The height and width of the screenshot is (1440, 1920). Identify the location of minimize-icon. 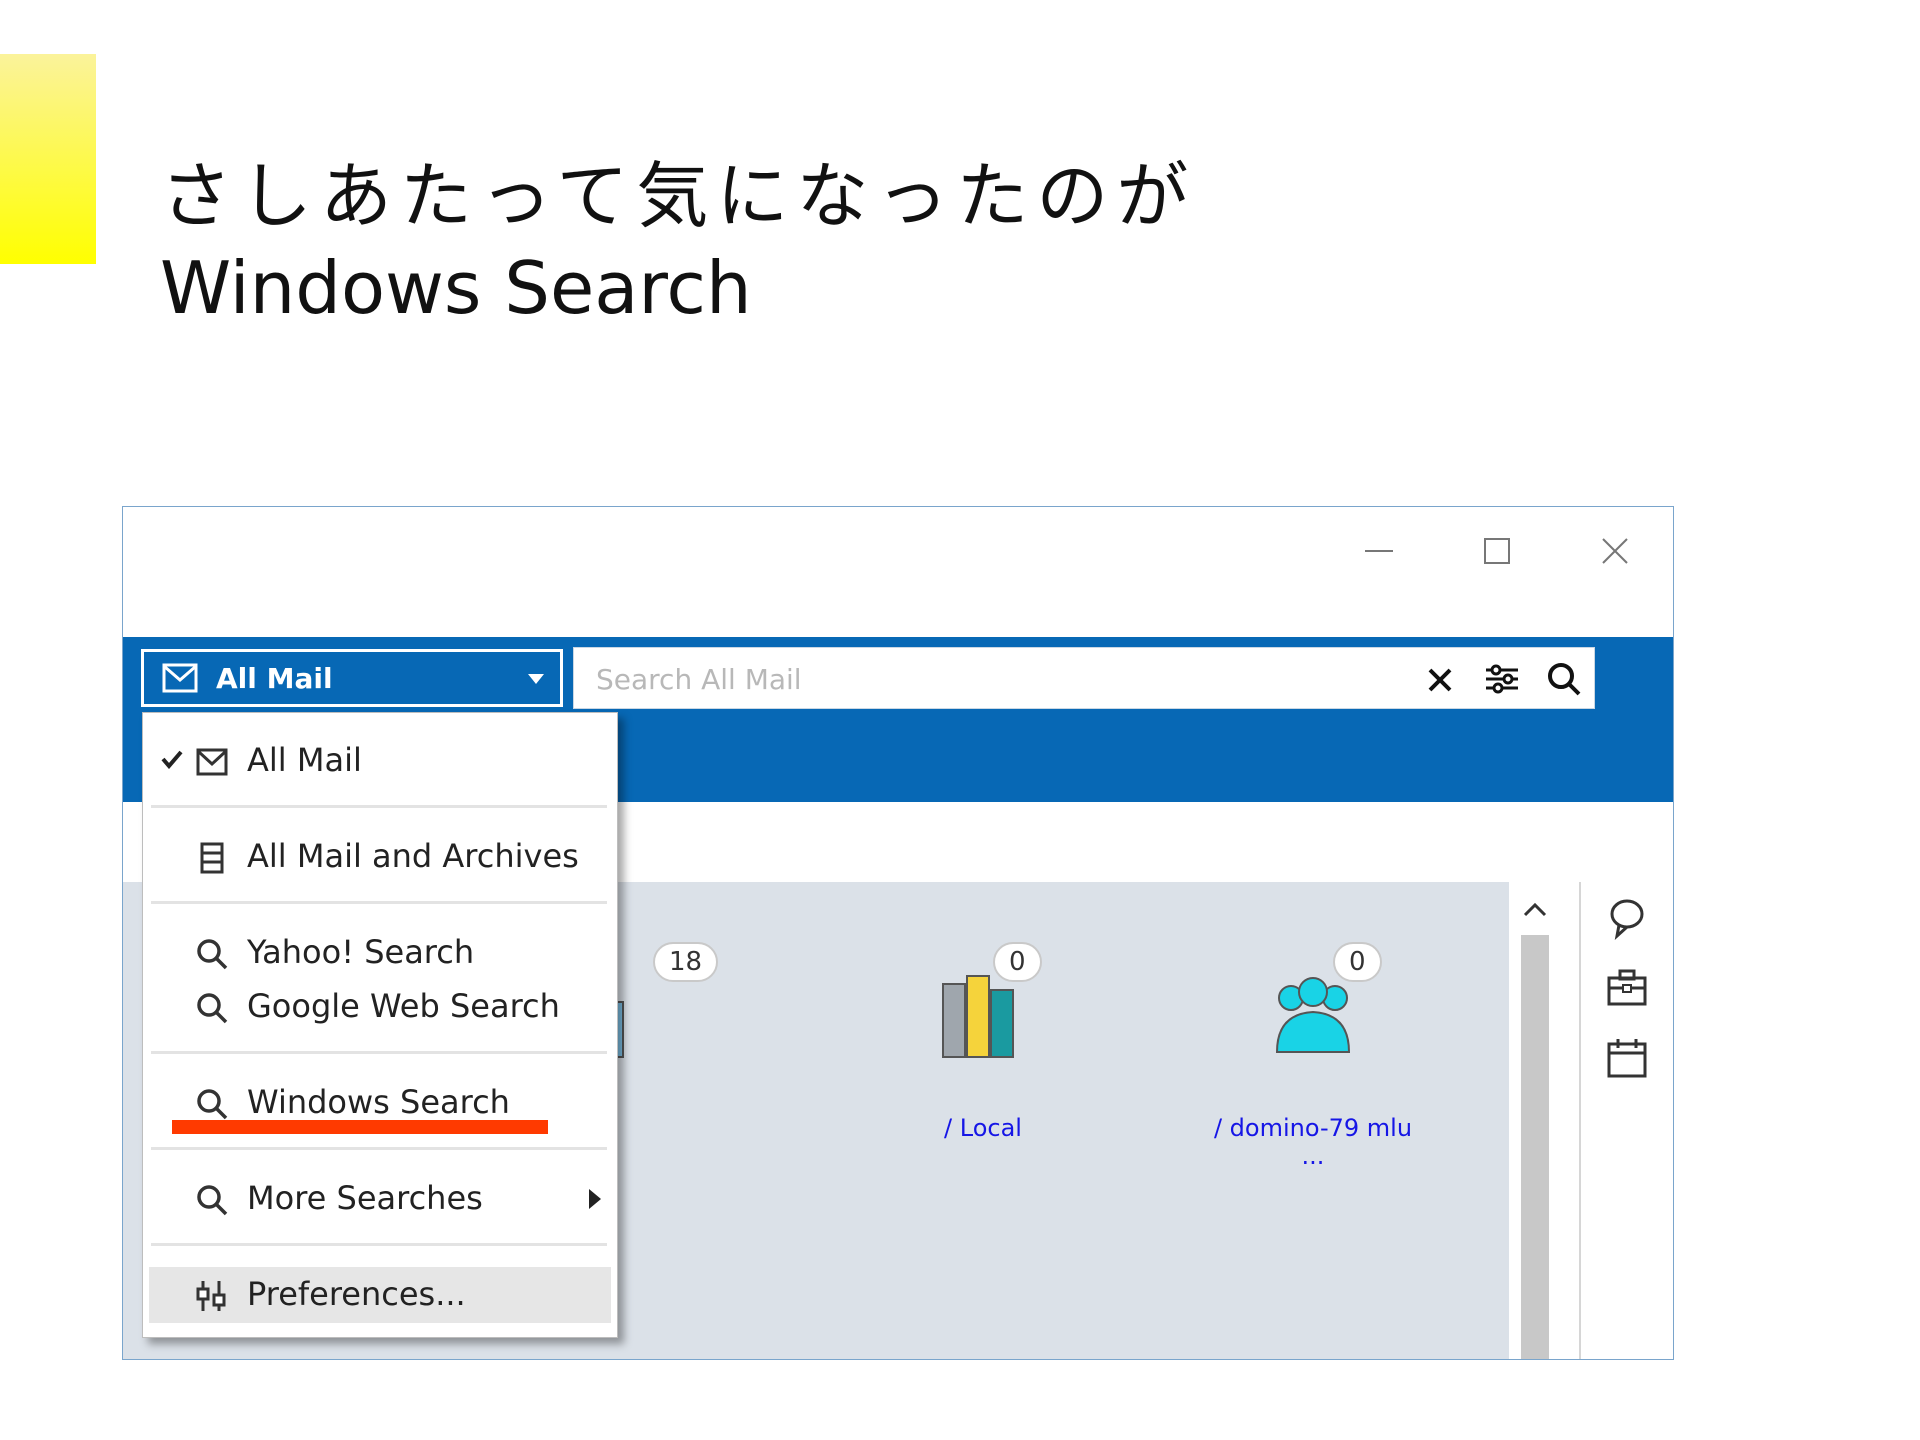
(1379, 551).